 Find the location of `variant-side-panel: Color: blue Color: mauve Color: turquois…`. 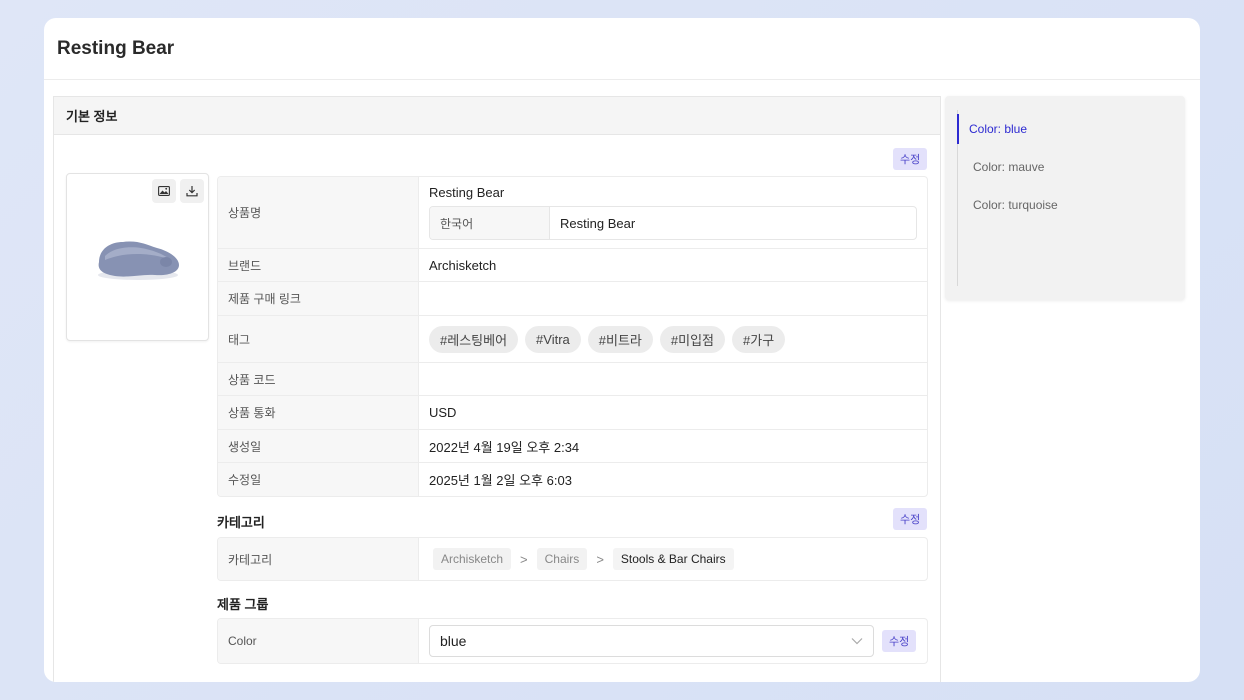

variant-side-panel: Color: blue Color: mauve Color: turquois… is located at coordinates (1065, 198).